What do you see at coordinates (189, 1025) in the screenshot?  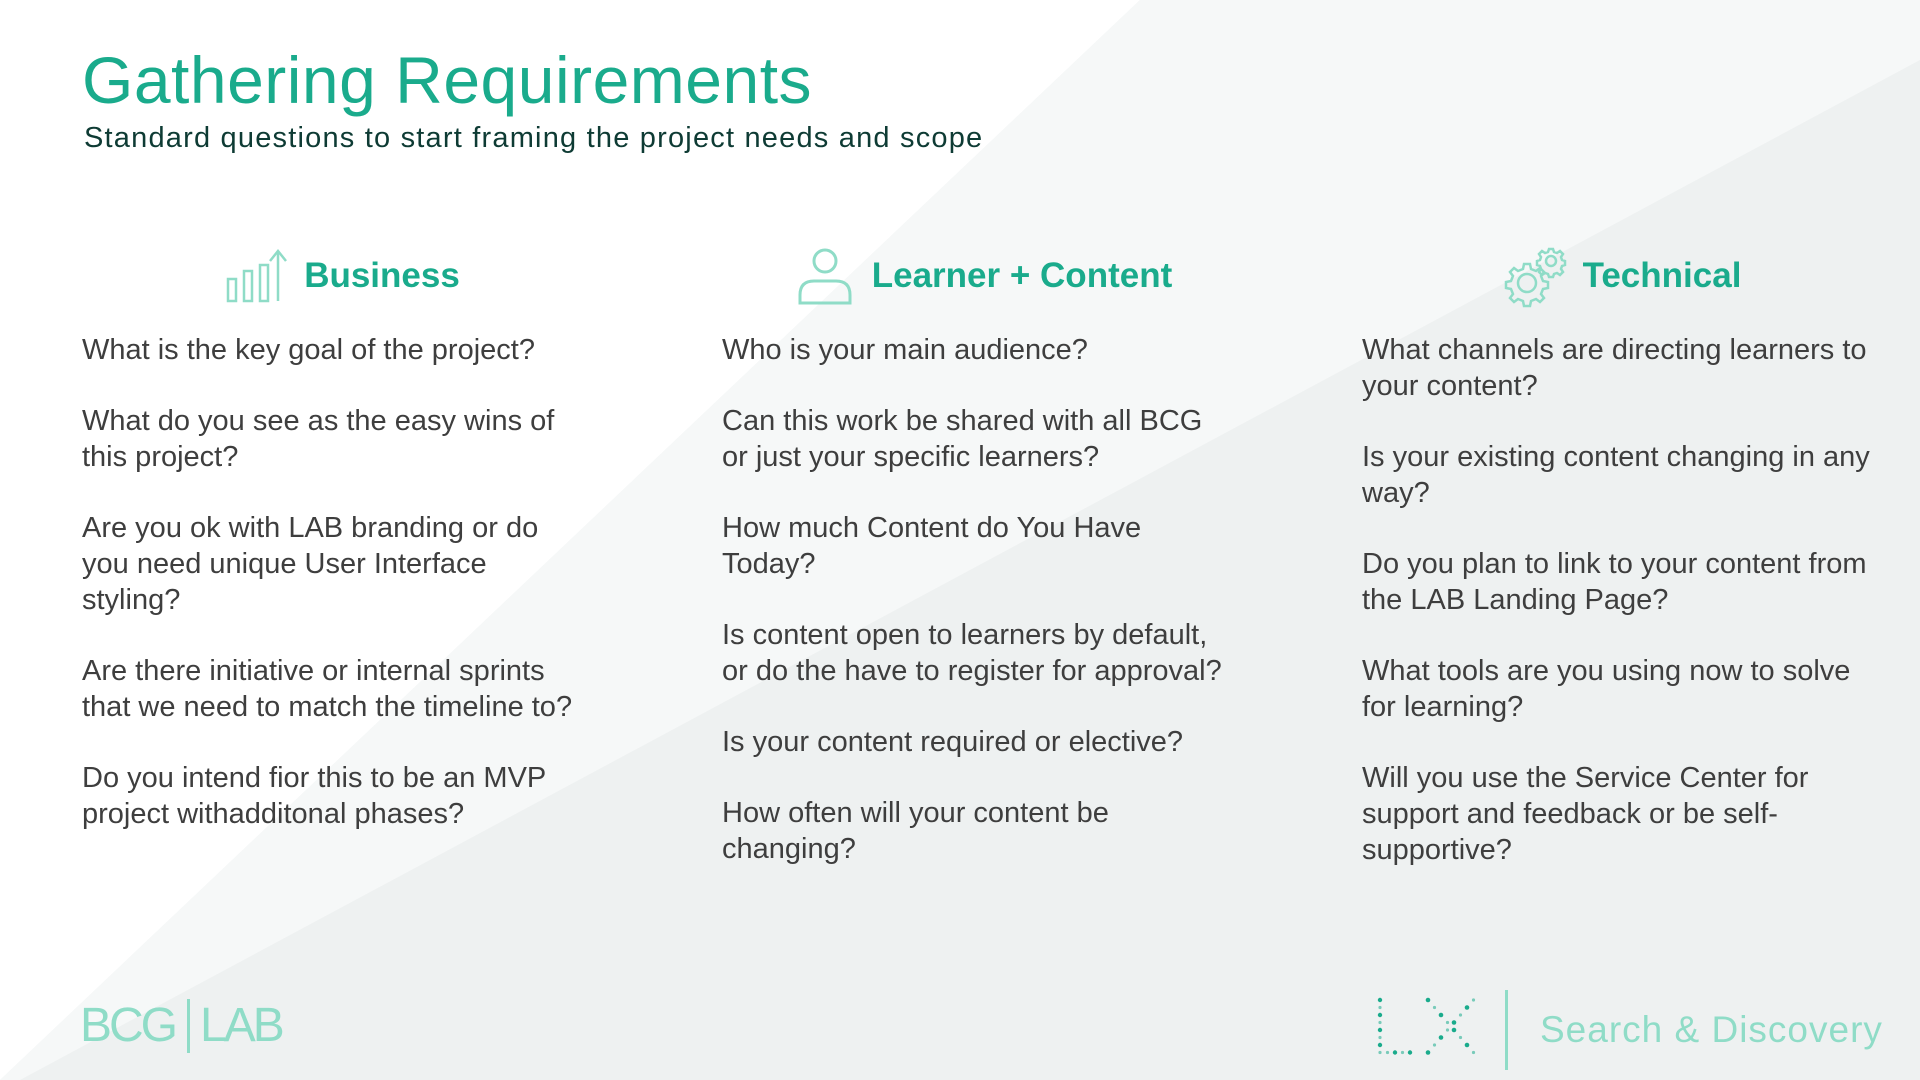 I see `logo-divider` at bounding box center [189, 1025].